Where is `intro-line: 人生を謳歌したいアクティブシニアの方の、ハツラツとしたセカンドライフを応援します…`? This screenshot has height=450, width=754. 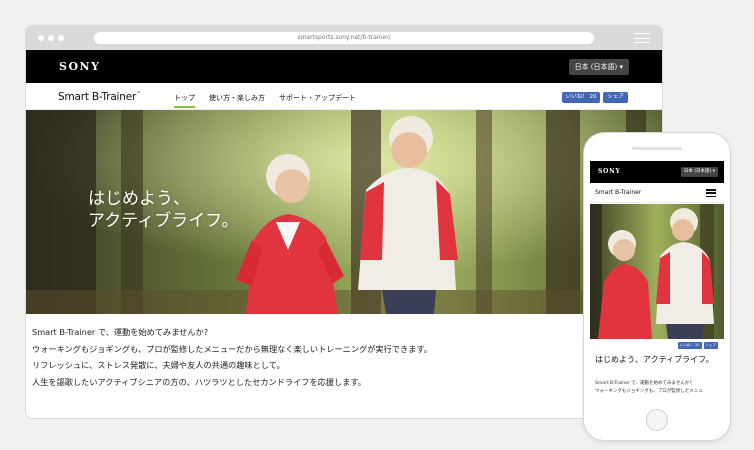
intro-line: 人生を謳歌したいアクティブシニアの方の、ハツラツとしたセカンドライフを応援します… is located at coordinates (199, 381).